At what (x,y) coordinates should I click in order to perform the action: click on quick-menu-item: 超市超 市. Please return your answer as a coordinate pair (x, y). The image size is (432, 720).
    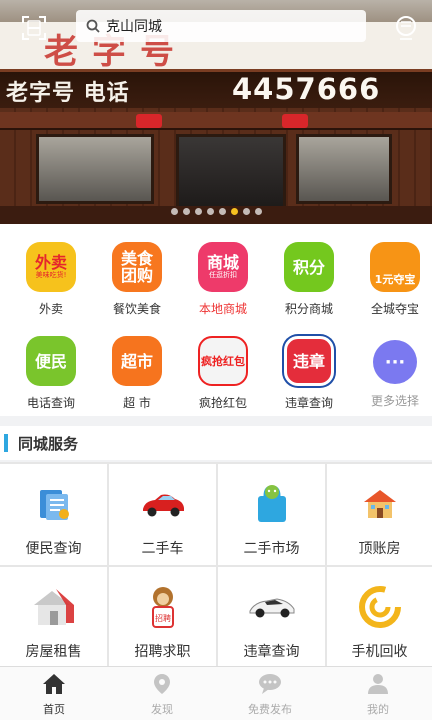
    Looking at the image, I should click on (137, 366).